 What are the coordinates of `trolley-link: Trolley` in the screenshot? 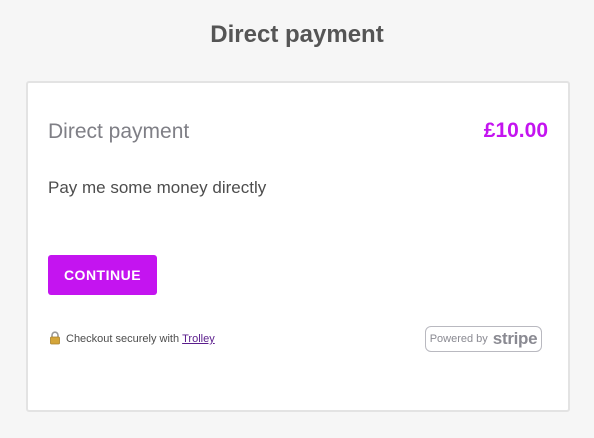 It's located at (198, 339).